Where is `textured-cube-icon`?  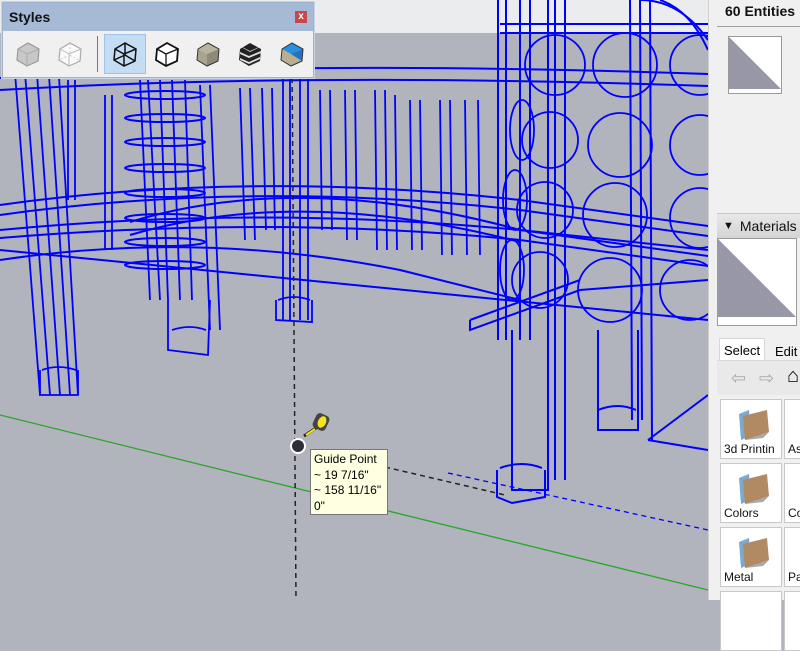 textured-cube-icon is located at coordinates (250, 54).